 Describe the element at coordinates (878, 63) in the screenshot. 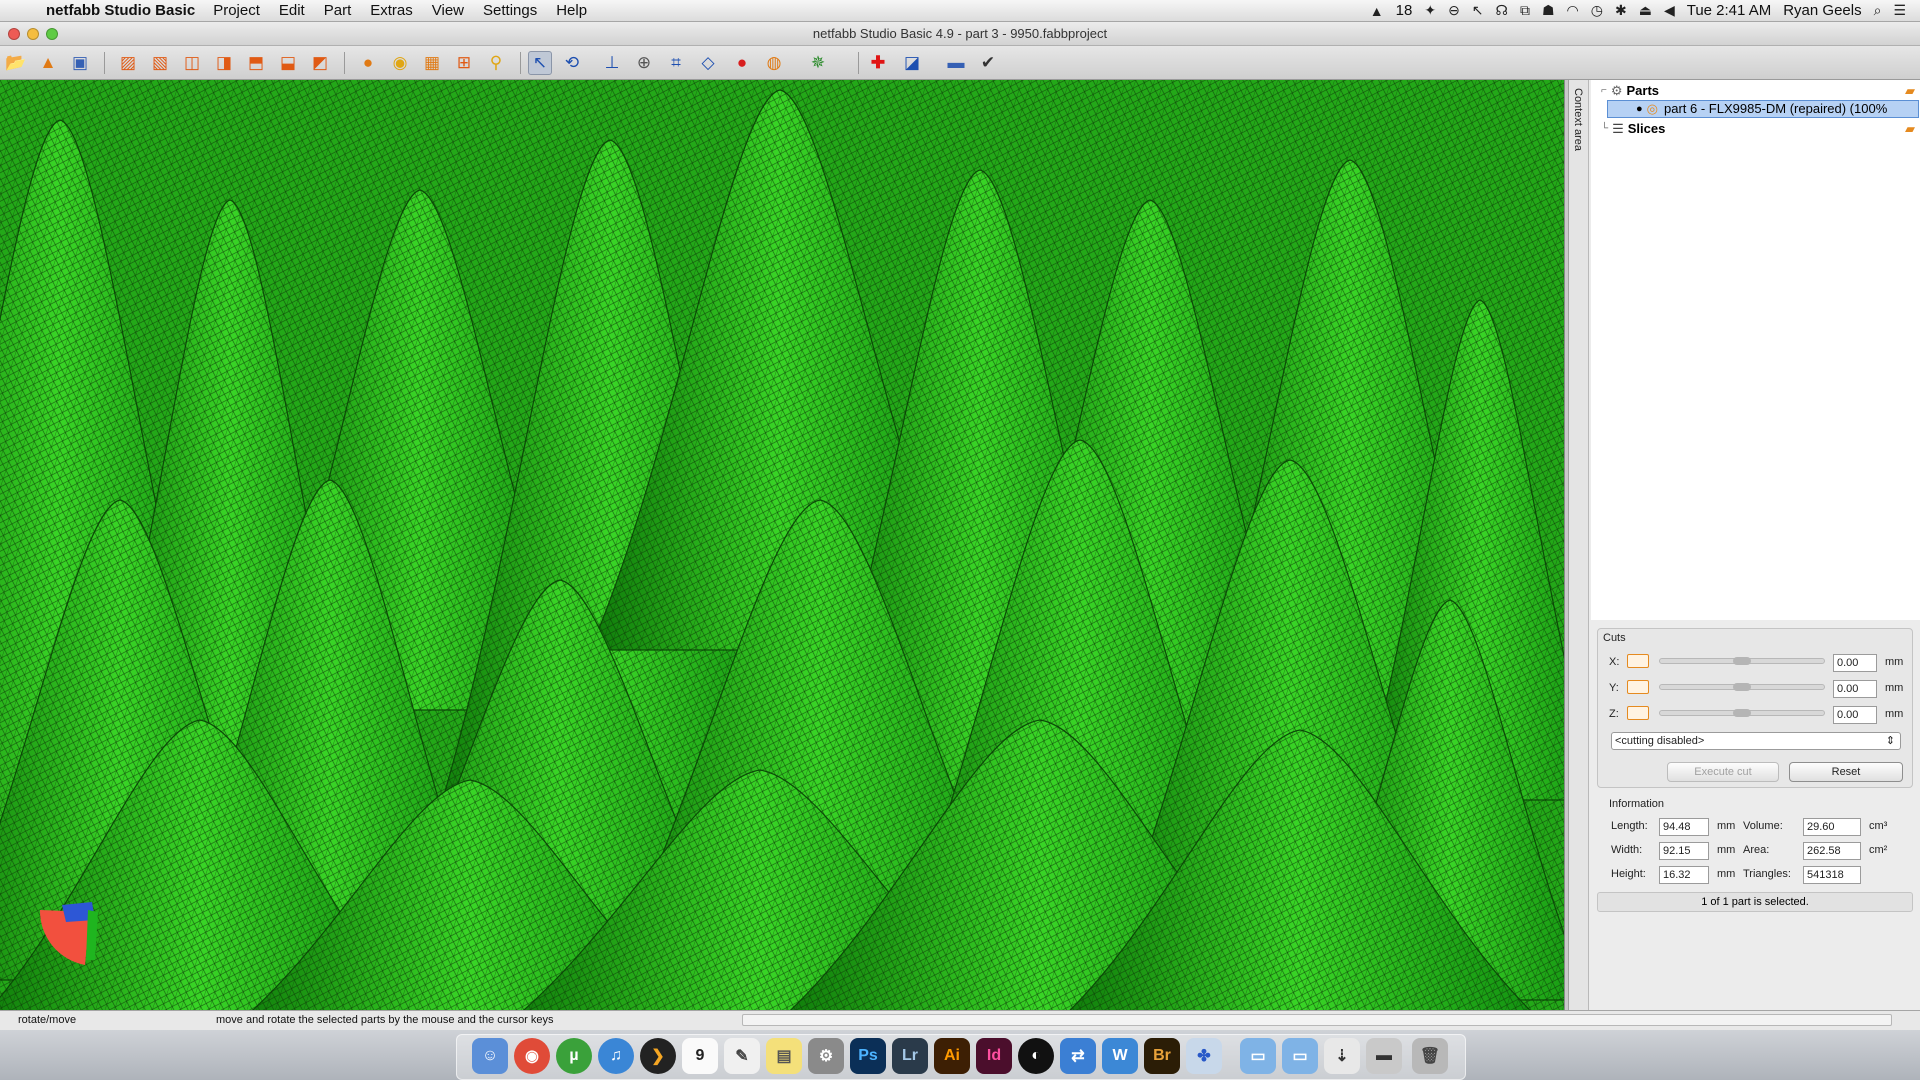

I see `repair-cross-icon: ✚` at that location.